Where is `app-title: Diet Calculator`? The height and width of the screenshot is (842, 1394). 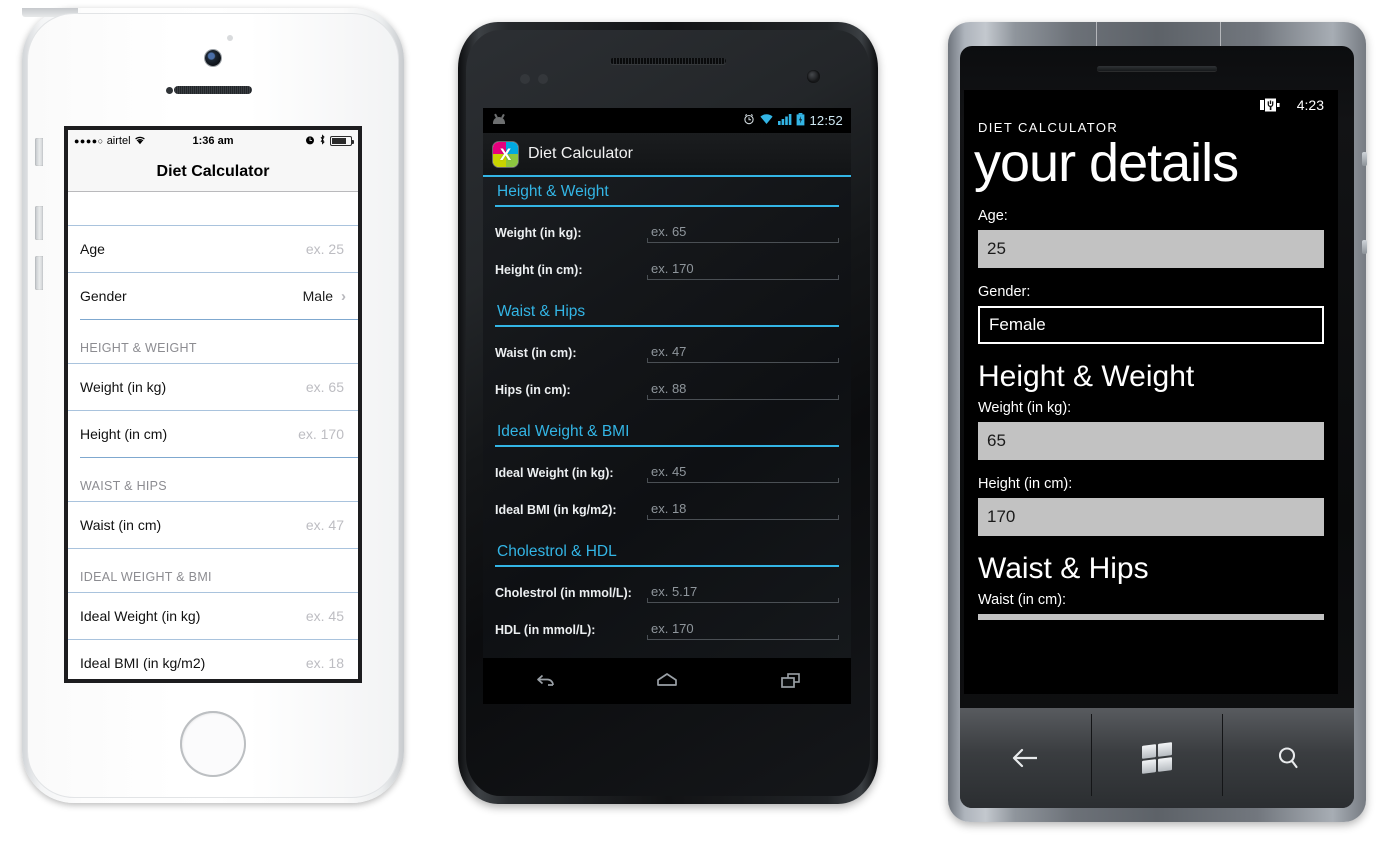
app-title: Diet Calculator is located at coordinates (580, 153).